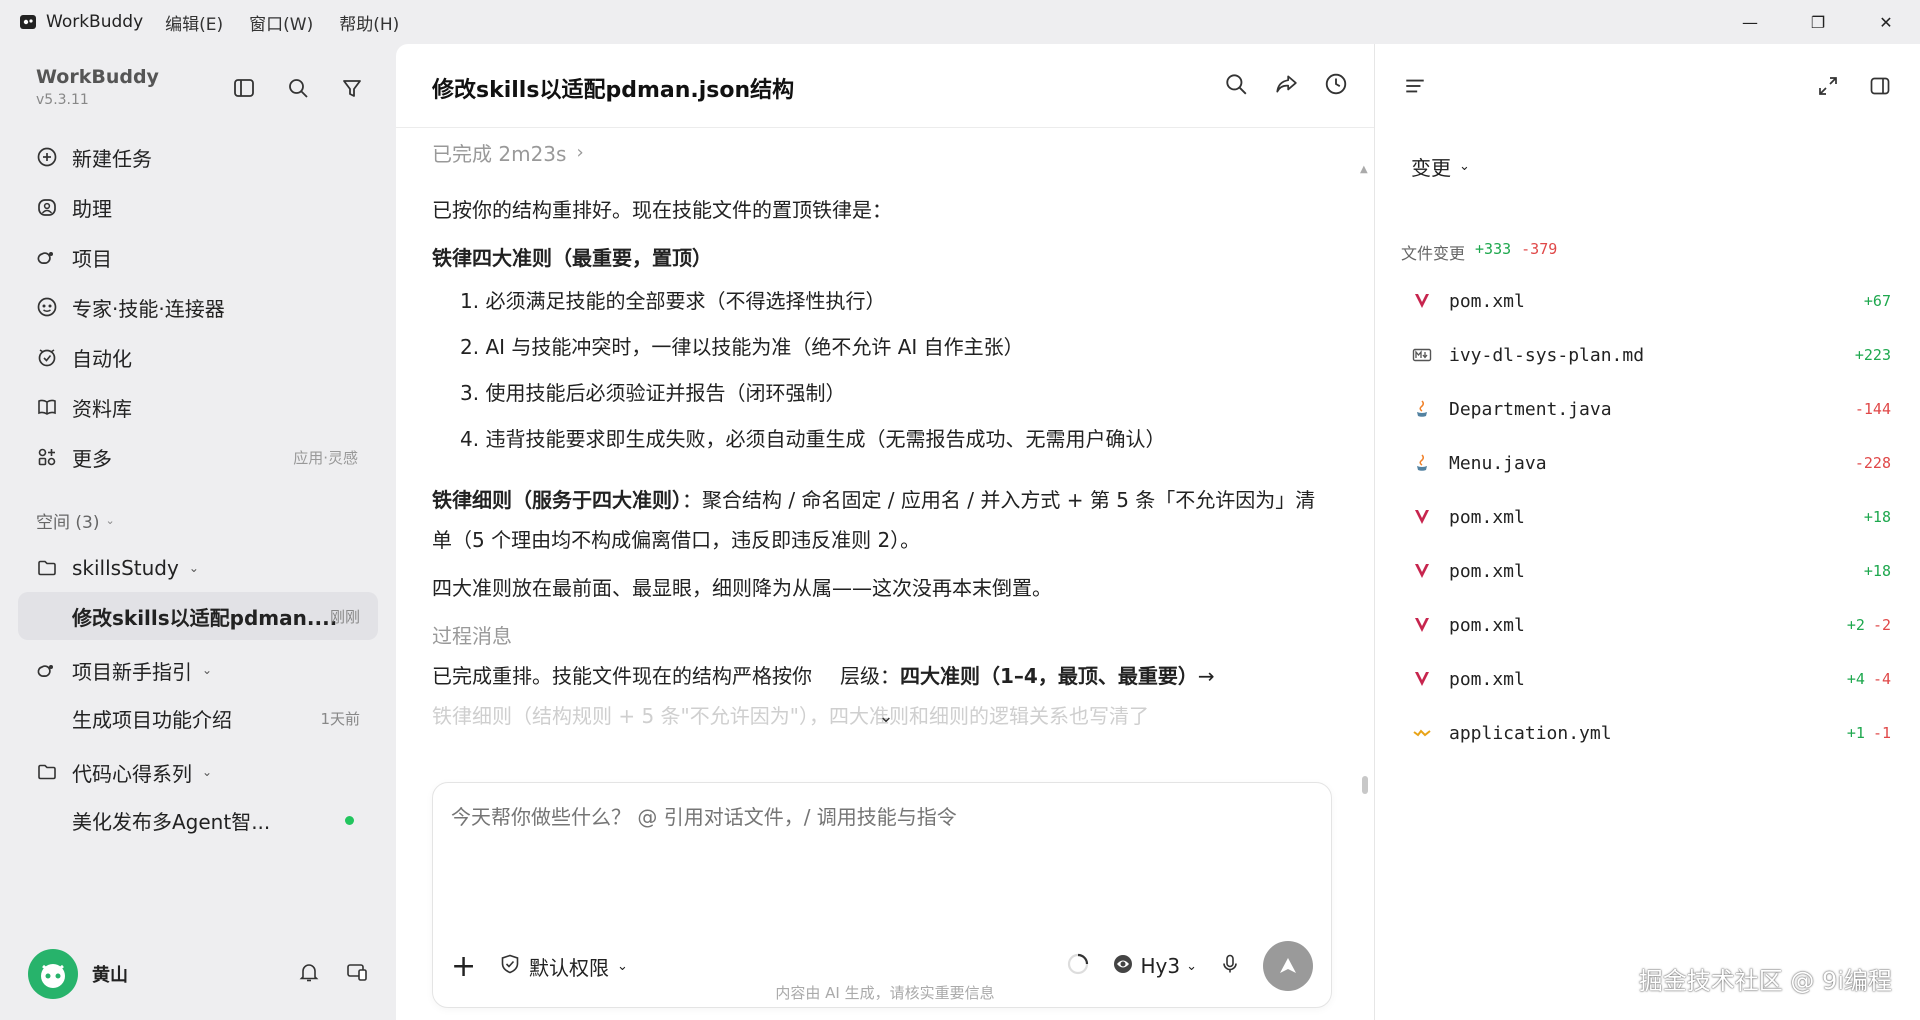  What do you see at coordinates (198, 257) in the screenshot?
I see `nav-project: 项目` at bounding box center [198, 257].